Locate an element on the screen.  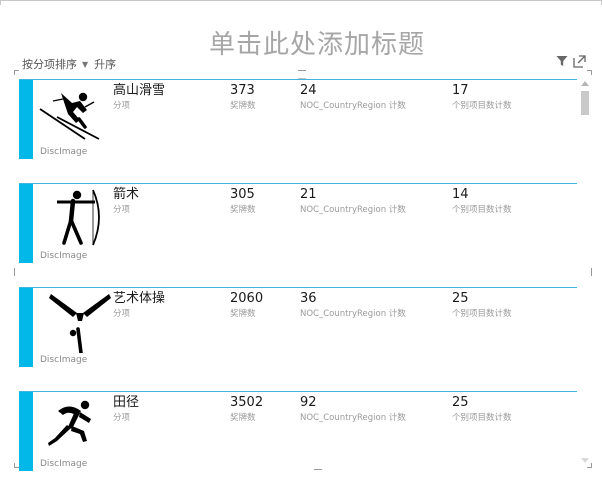
noc-count-field: 24 NOC_CountryRegion 计数 is located at coordinates (353, 97).